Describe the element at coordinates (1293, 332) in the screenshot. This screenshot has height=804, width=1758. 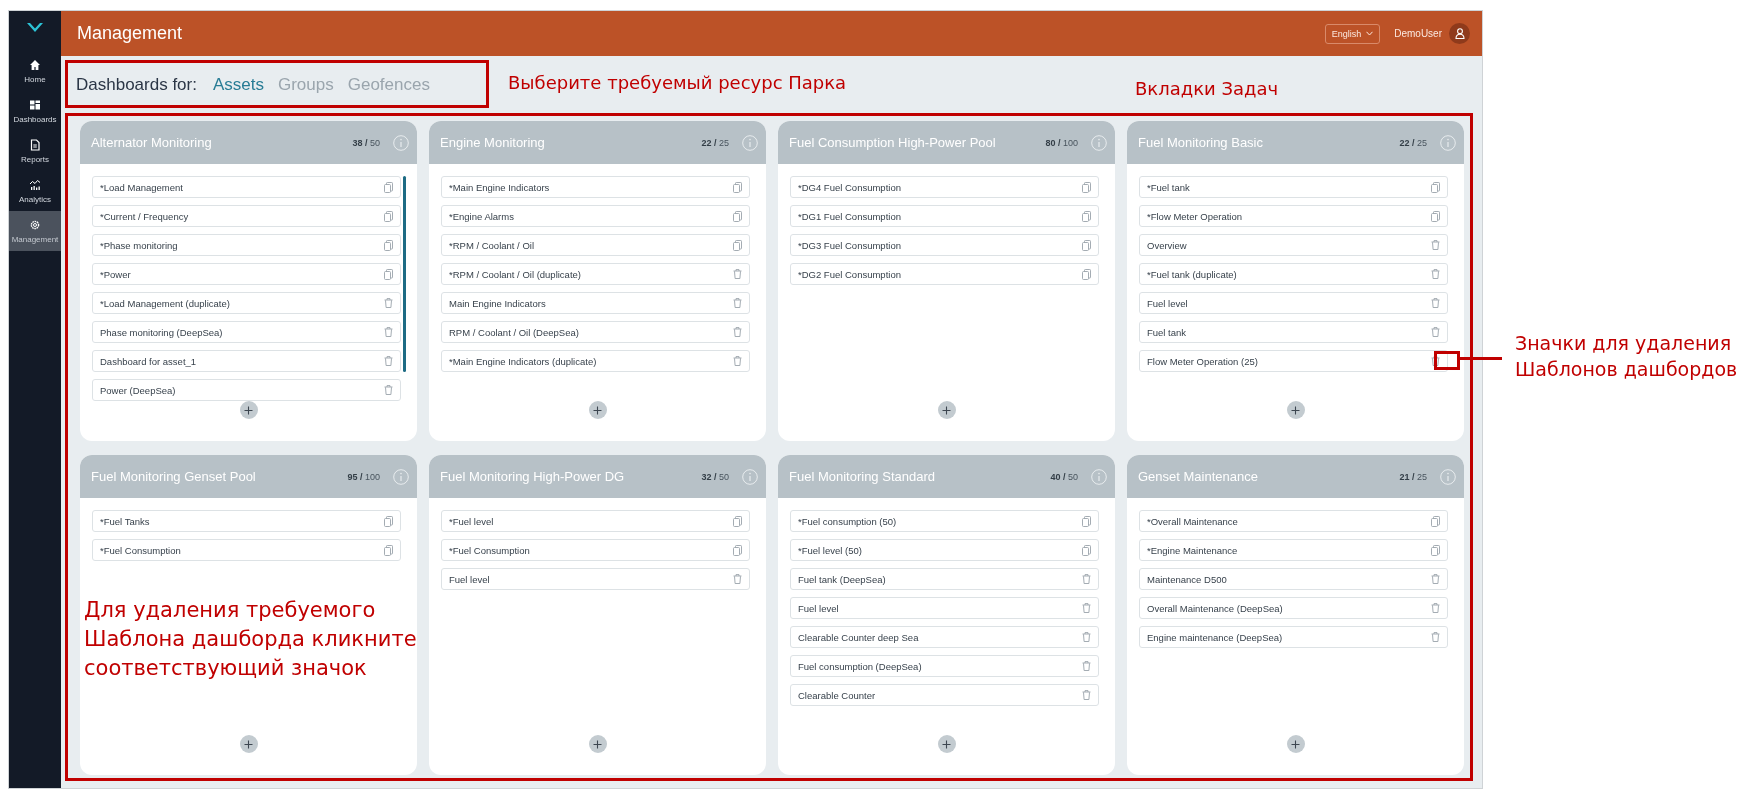
I see `template-row: Fuel tank` at that location.